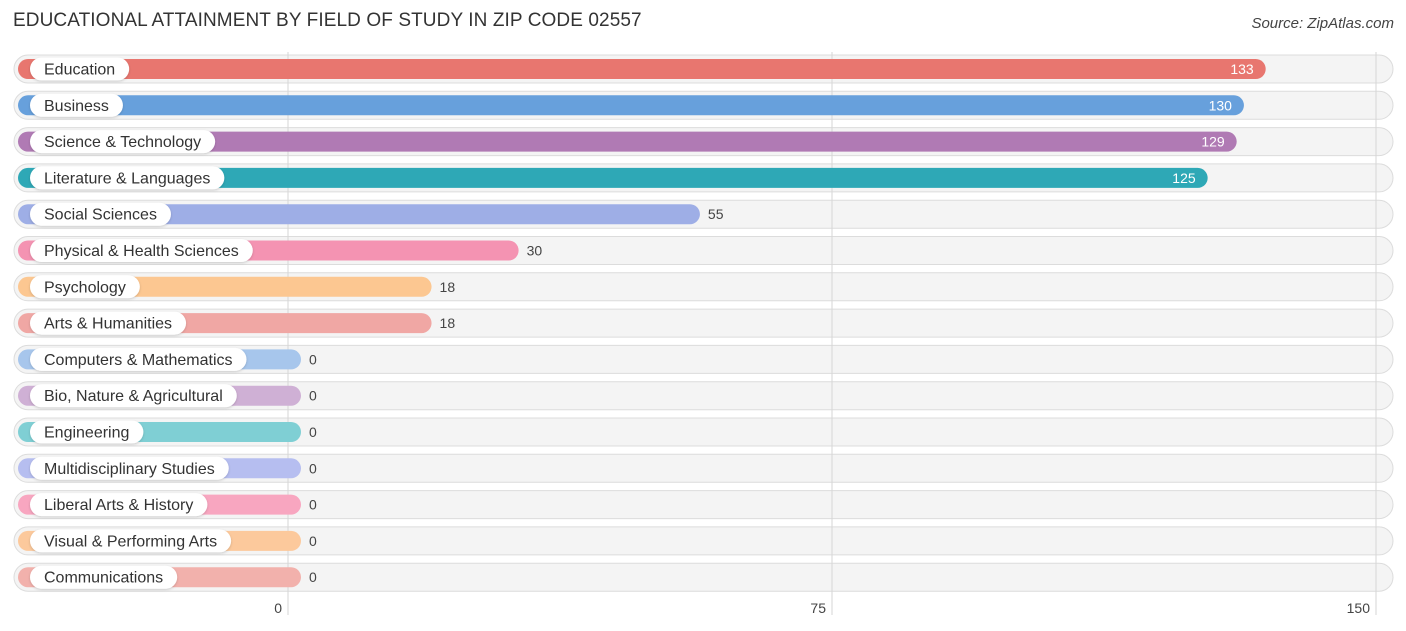 Image resolution: width=1406 pixels, height=631 pixels. I want to click on category-label: Psychology, so click(85, 287).